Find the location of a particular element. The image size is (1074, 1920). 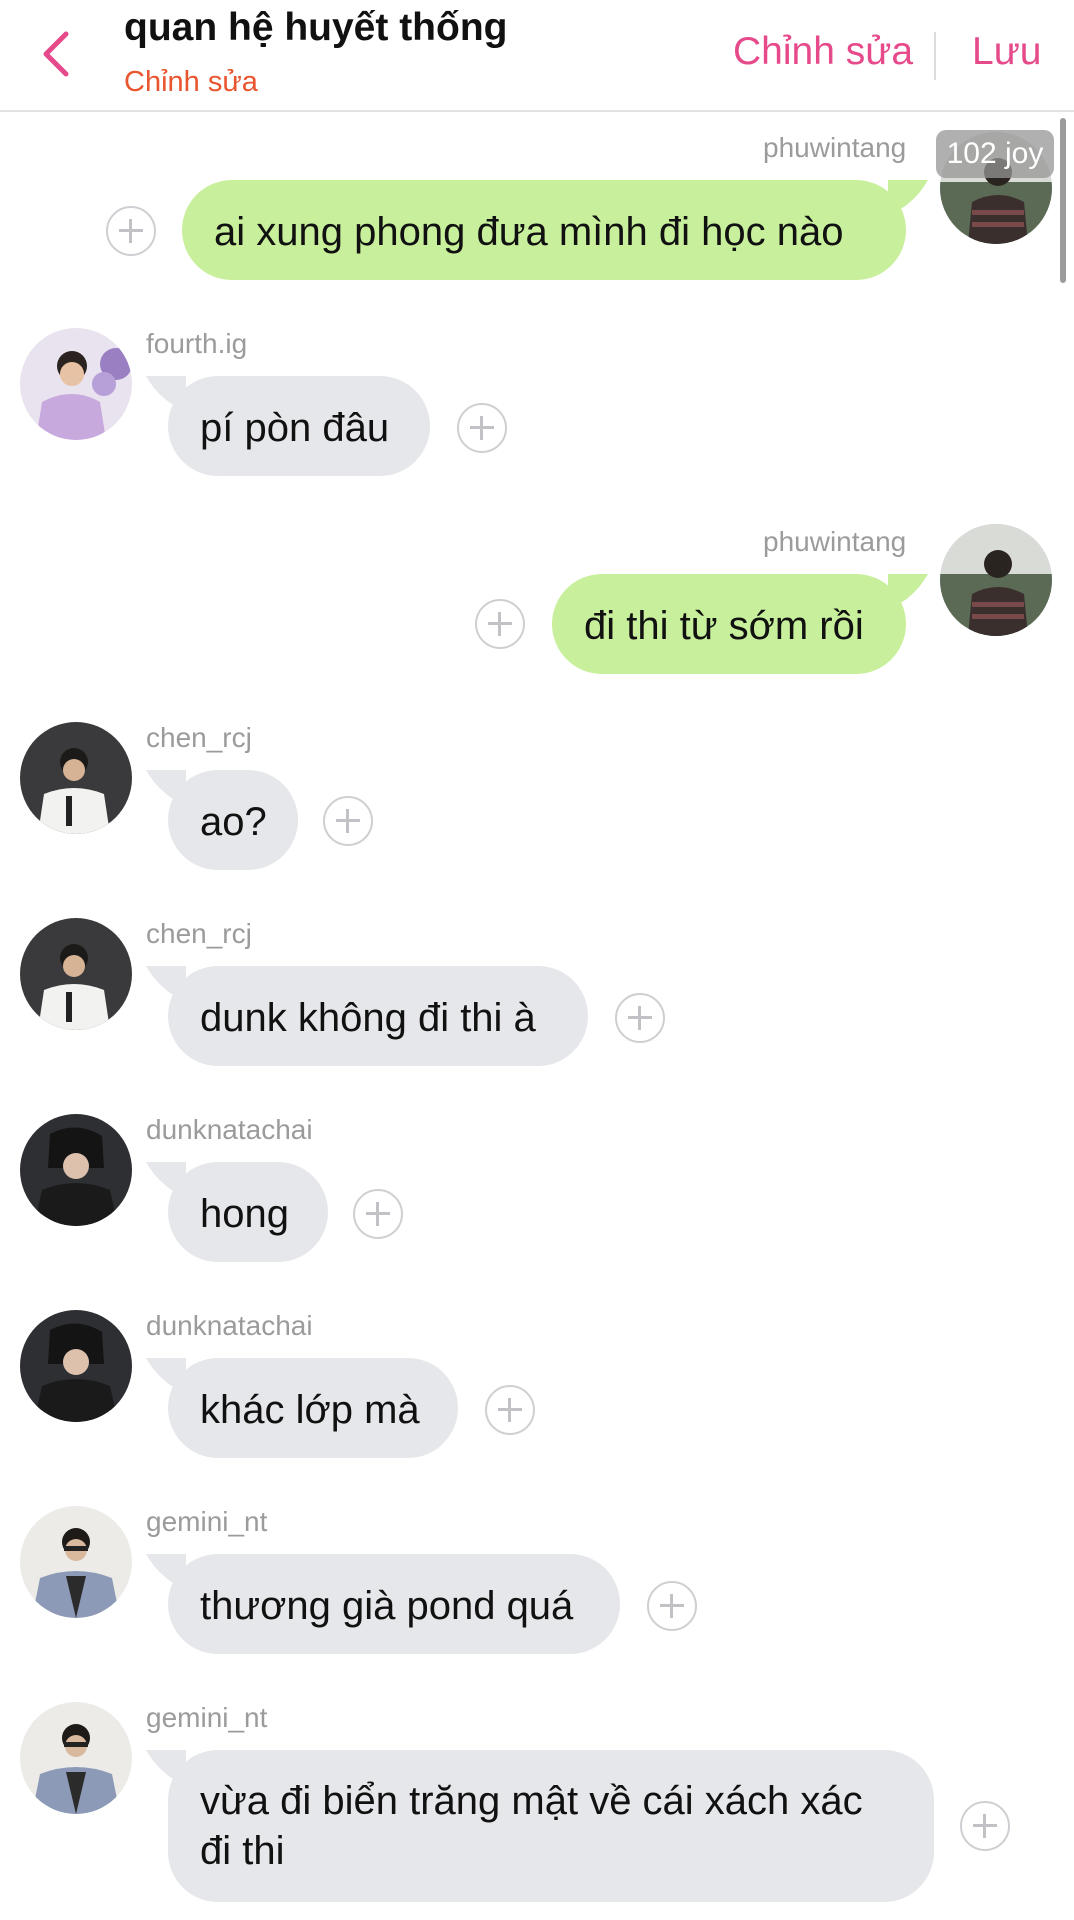

header-divider is located at coordinates (935, 56).